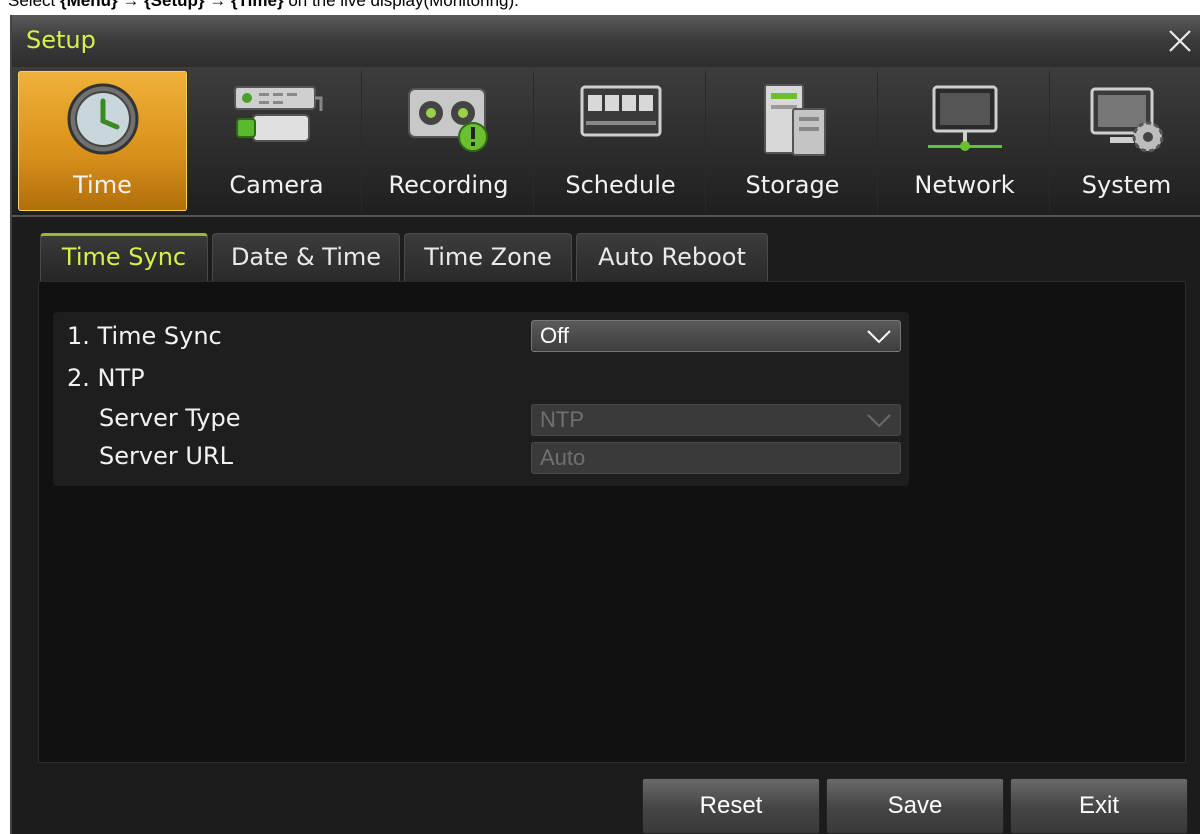  I want to click on nav-item-system: System, so click(1126, 141).